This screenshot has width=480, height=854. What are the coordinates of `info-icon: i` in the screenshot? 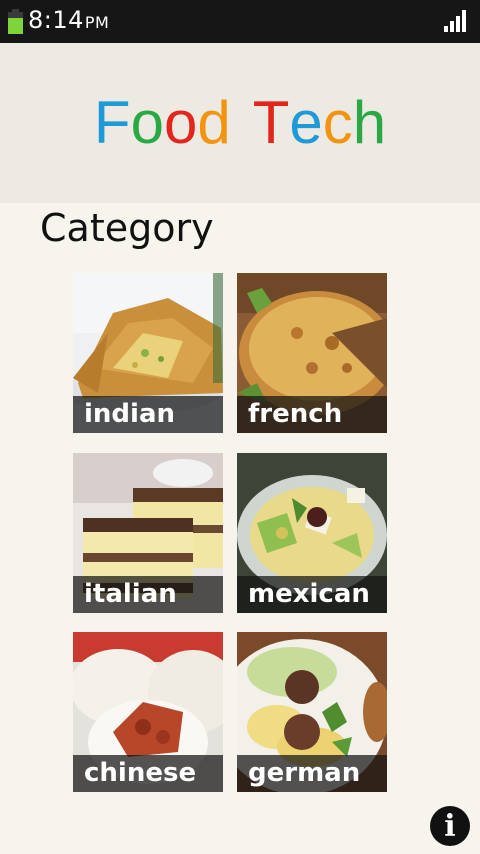 It's located at (450, 826).